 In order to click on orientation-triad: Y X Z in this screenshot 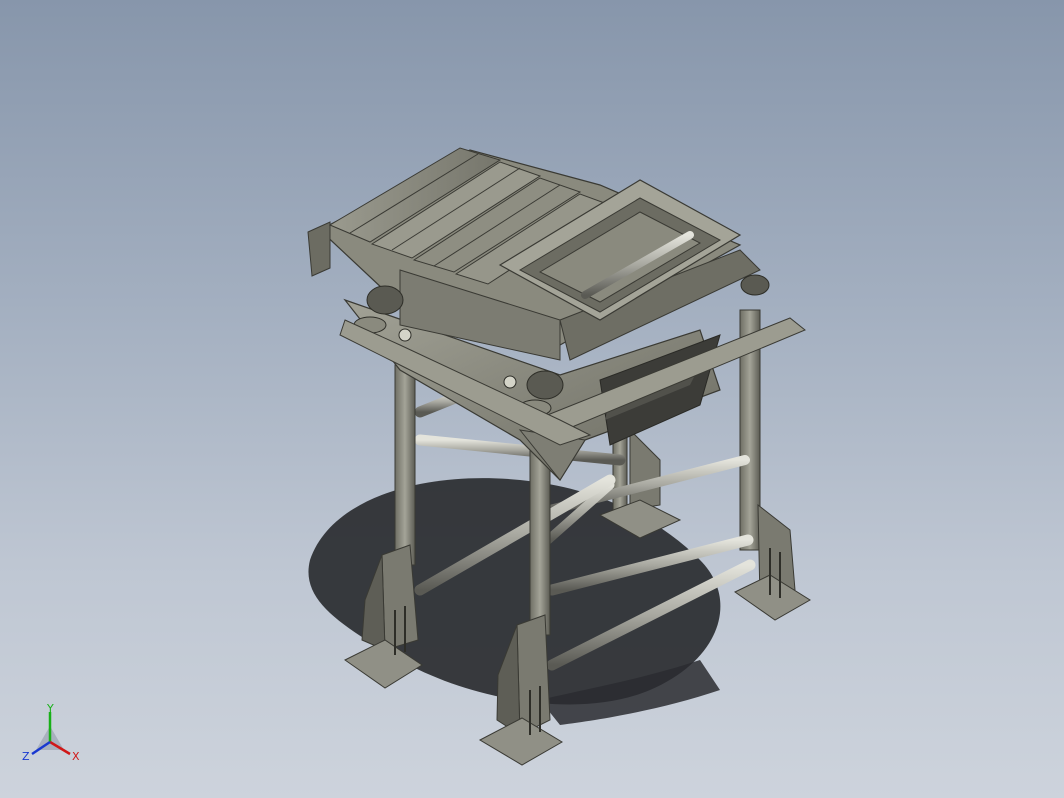, I will do `click(53, 737)`.